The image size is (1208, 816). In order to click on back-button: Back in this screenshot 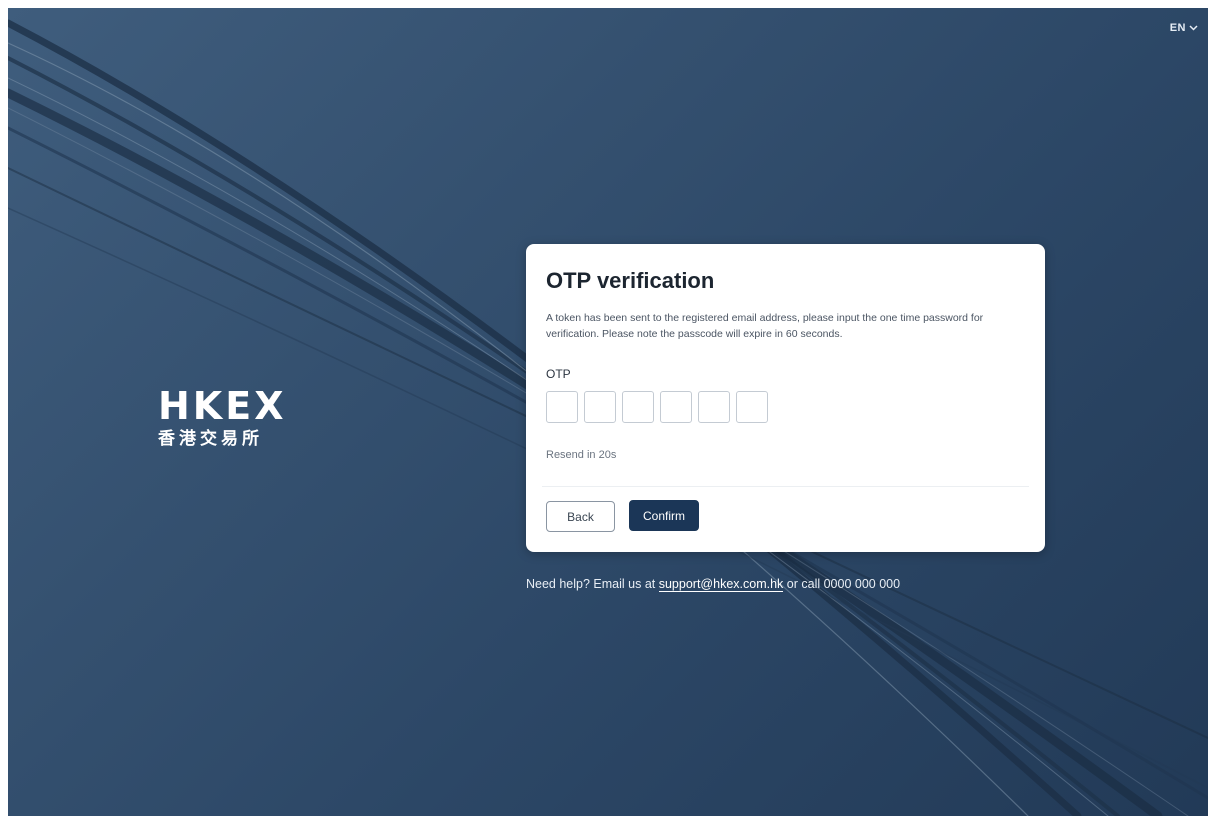, I will do `click(580, 516)`.